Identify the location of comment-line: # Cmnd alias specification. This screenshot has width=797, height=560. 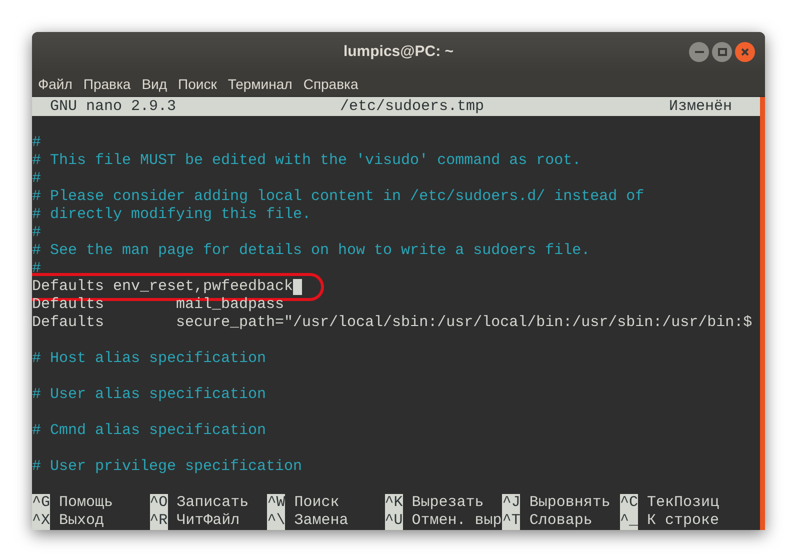
(149, 431).